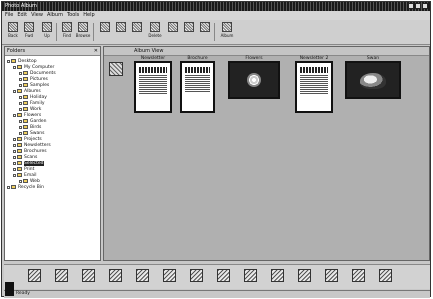 The image size is (433, 299). I want to click on thumbnail-item: Flowers, so click(254, 77).